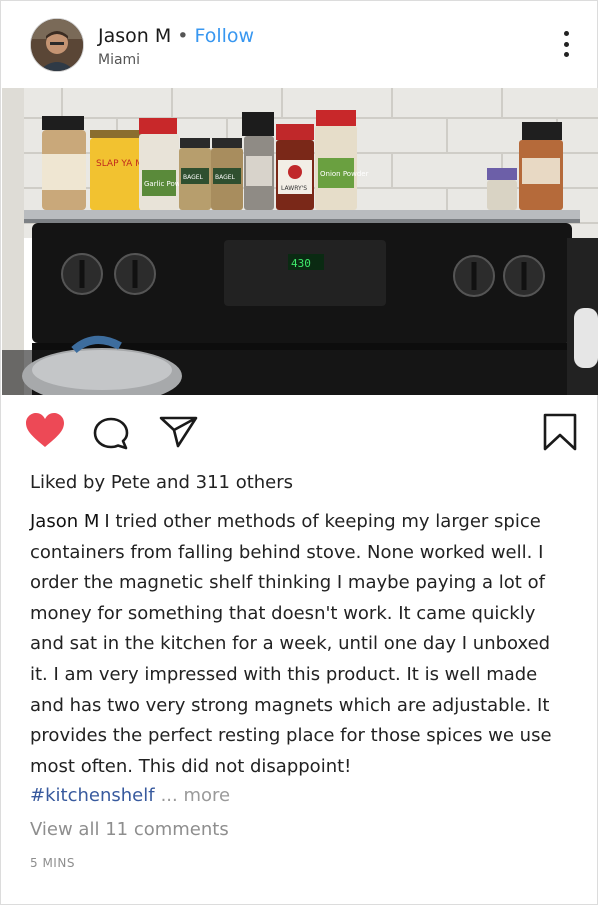 The width and height of the screenshot is (600, 907). Describe the element at coordinates (196, 795) in the screenshot. I see `more-link: ... more` at that location.